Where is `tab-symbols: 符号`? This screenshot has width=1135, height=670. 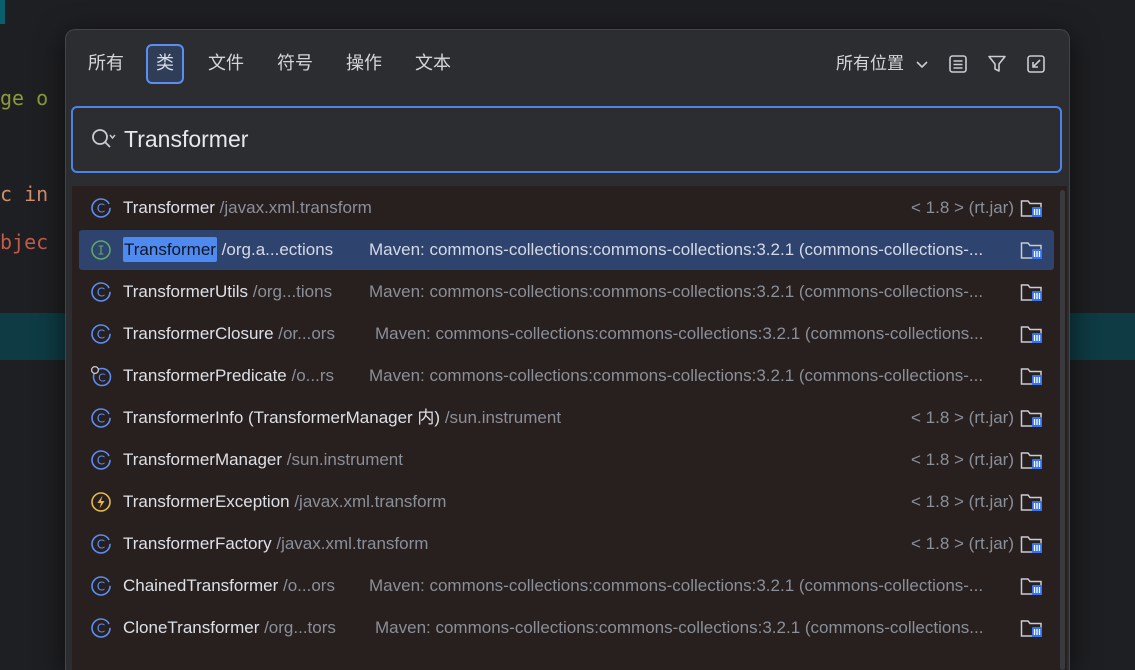
tab-symbols: 符号 is located at coordinates (295, 64).